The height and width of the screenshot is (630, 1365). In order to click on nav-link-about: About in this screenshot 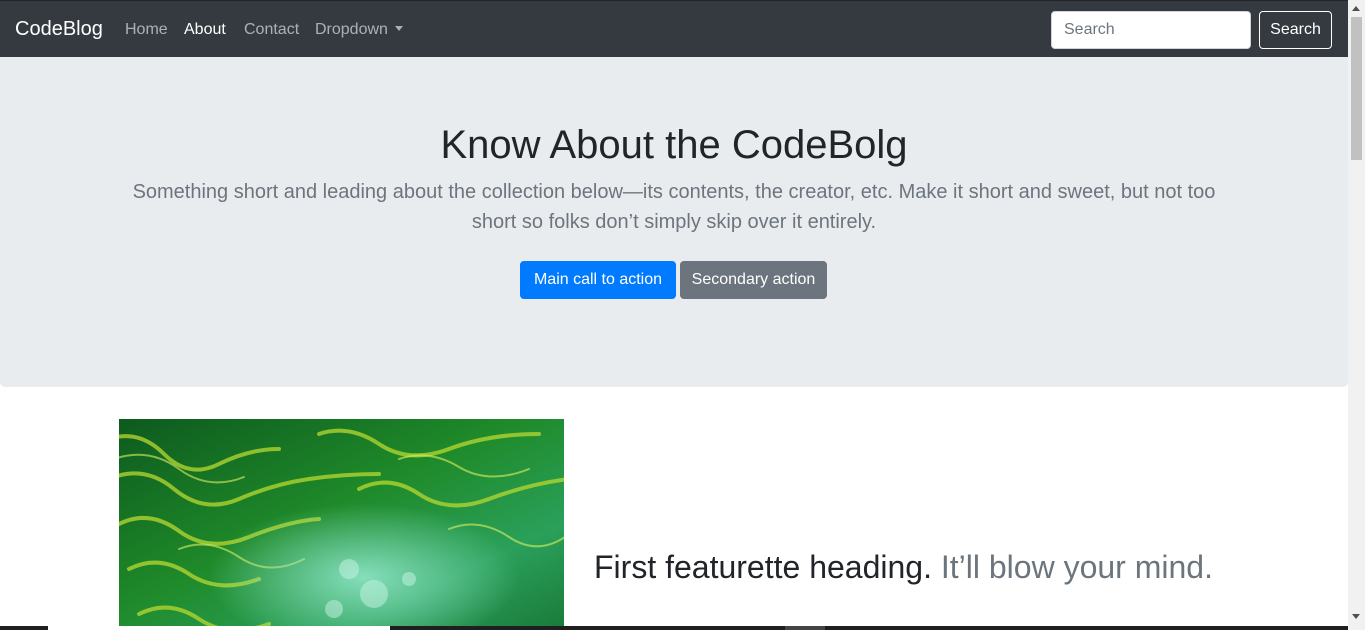, I will do `click(205, 30)`.